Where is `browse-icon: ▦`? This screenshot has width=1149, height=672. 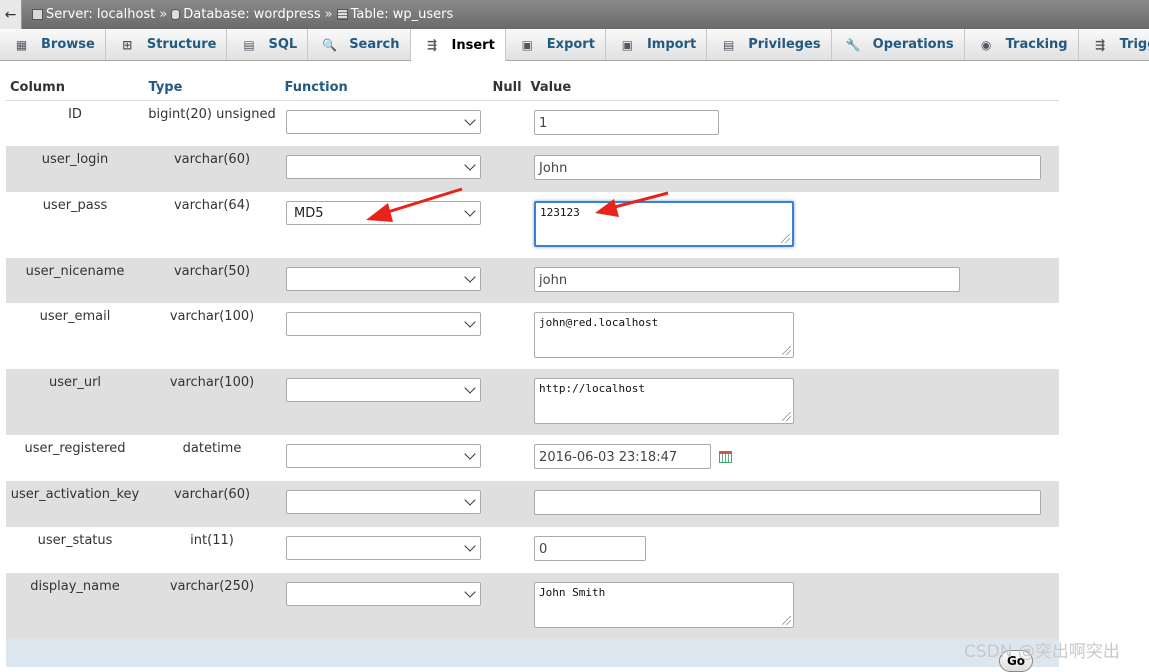
browse-icon: ▦ is located at coordinates (21, 44).